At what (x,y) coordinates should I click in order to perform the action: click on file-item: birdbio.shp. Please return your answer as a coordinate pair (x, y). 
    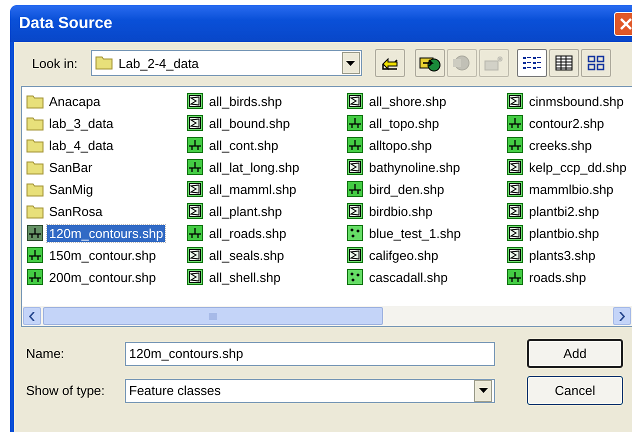
    Looking at the image, I should click on (401, 211).